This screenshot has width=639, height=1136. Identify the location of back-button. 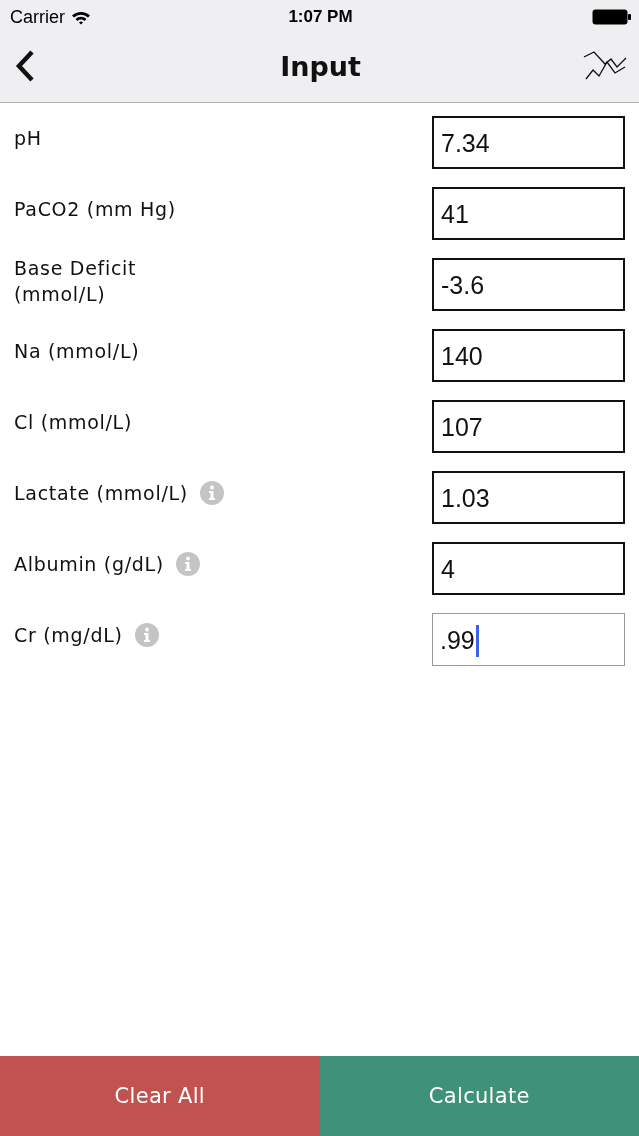
(25, 66).